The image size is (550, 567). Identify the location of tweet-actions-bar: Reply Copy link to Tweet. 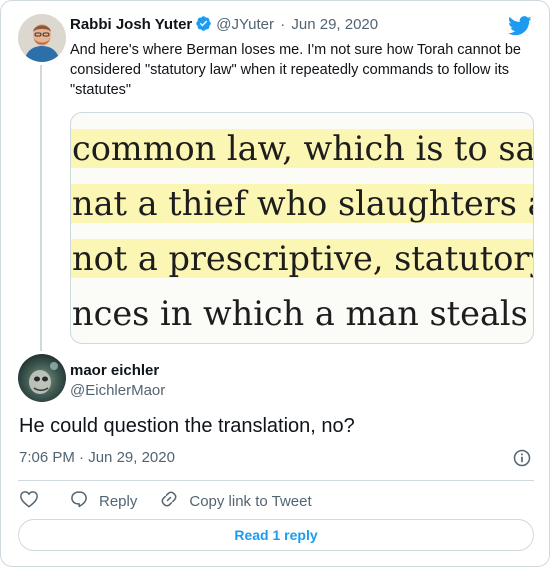
(165, 501).